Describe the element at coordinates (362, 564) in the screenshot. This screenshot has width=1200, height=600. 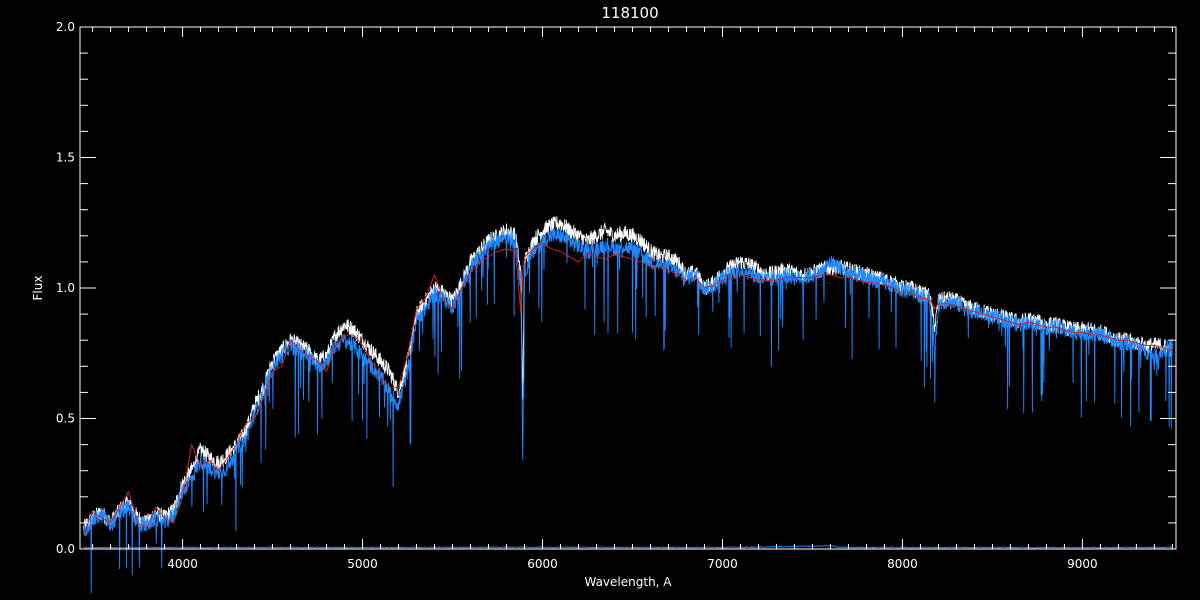
I see `x-tick-label: 5000` at that location.